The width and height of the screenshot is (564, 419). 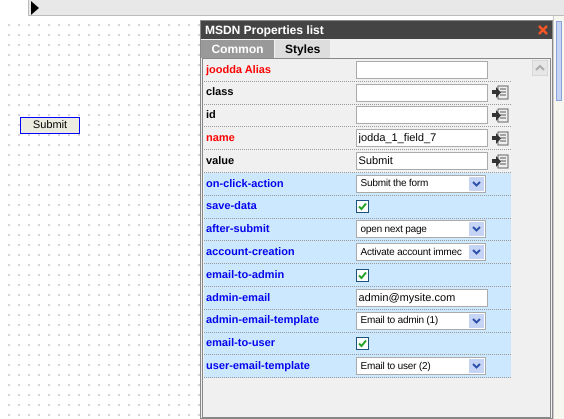 I want to click on property-field: admin@mysite.com, so click(x=422, y=297).